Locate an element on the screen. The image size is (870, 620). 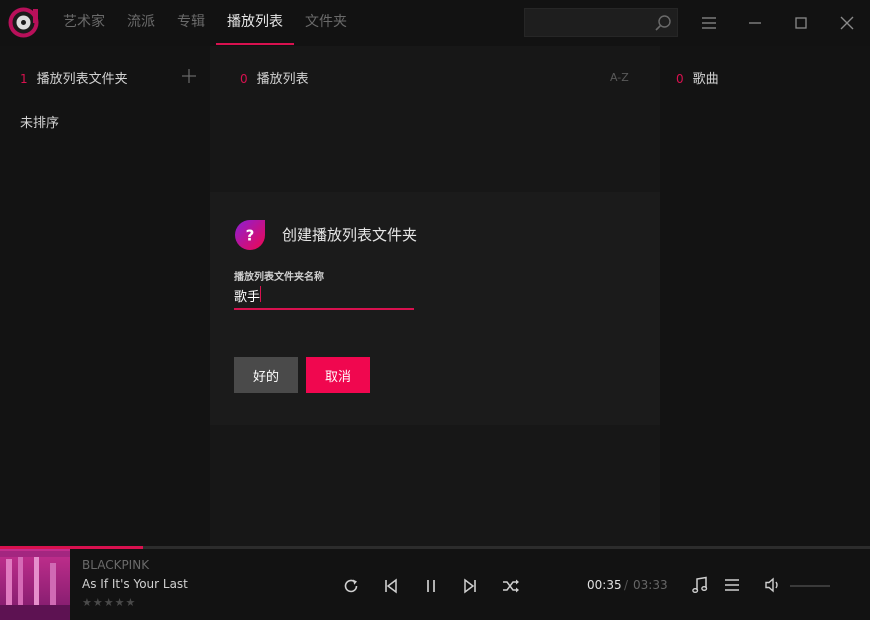
songs-count: 0 is located at coordinates (680, 79).